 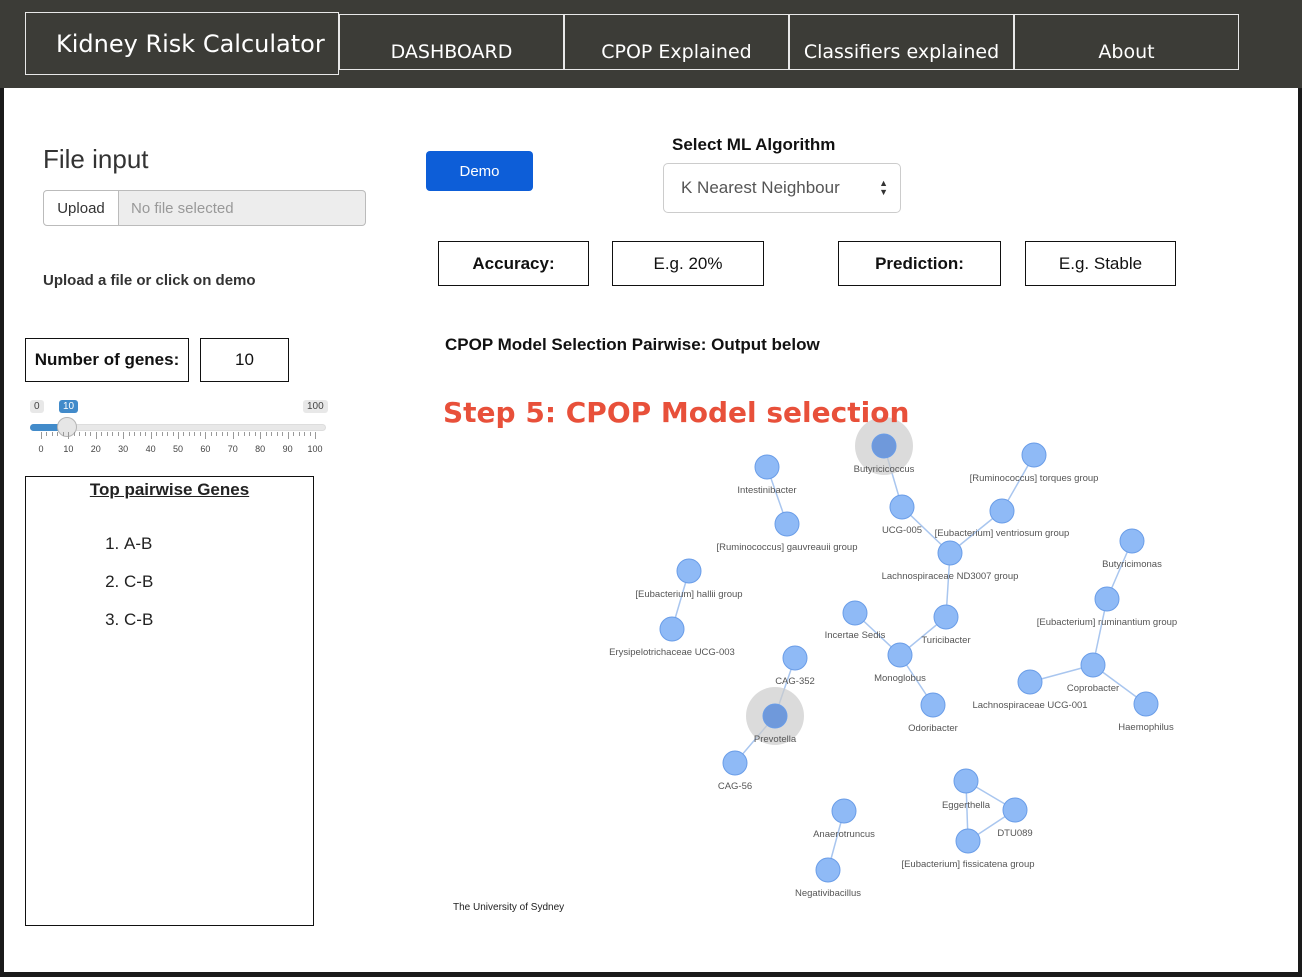 I want to click on graph-node-label: Lachnospiraceae ND3007 group, so click(x=950, y=576).